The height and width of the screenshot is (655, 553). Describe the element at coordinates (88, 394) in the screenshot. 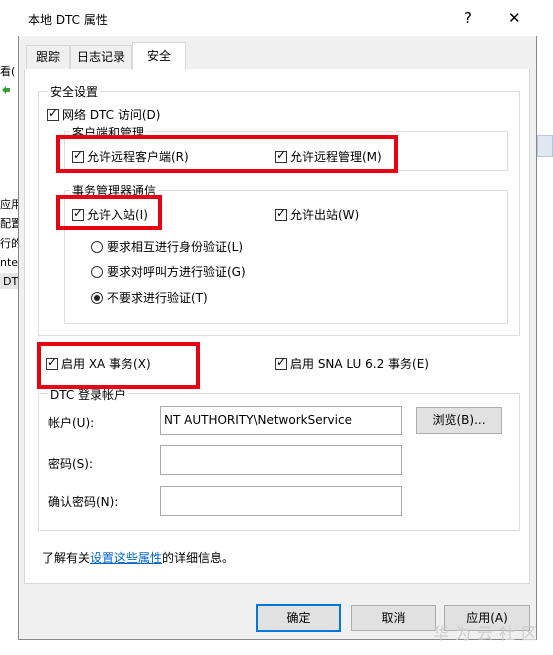

I see `logon-account-label: DTC 登录帐户` at that location.